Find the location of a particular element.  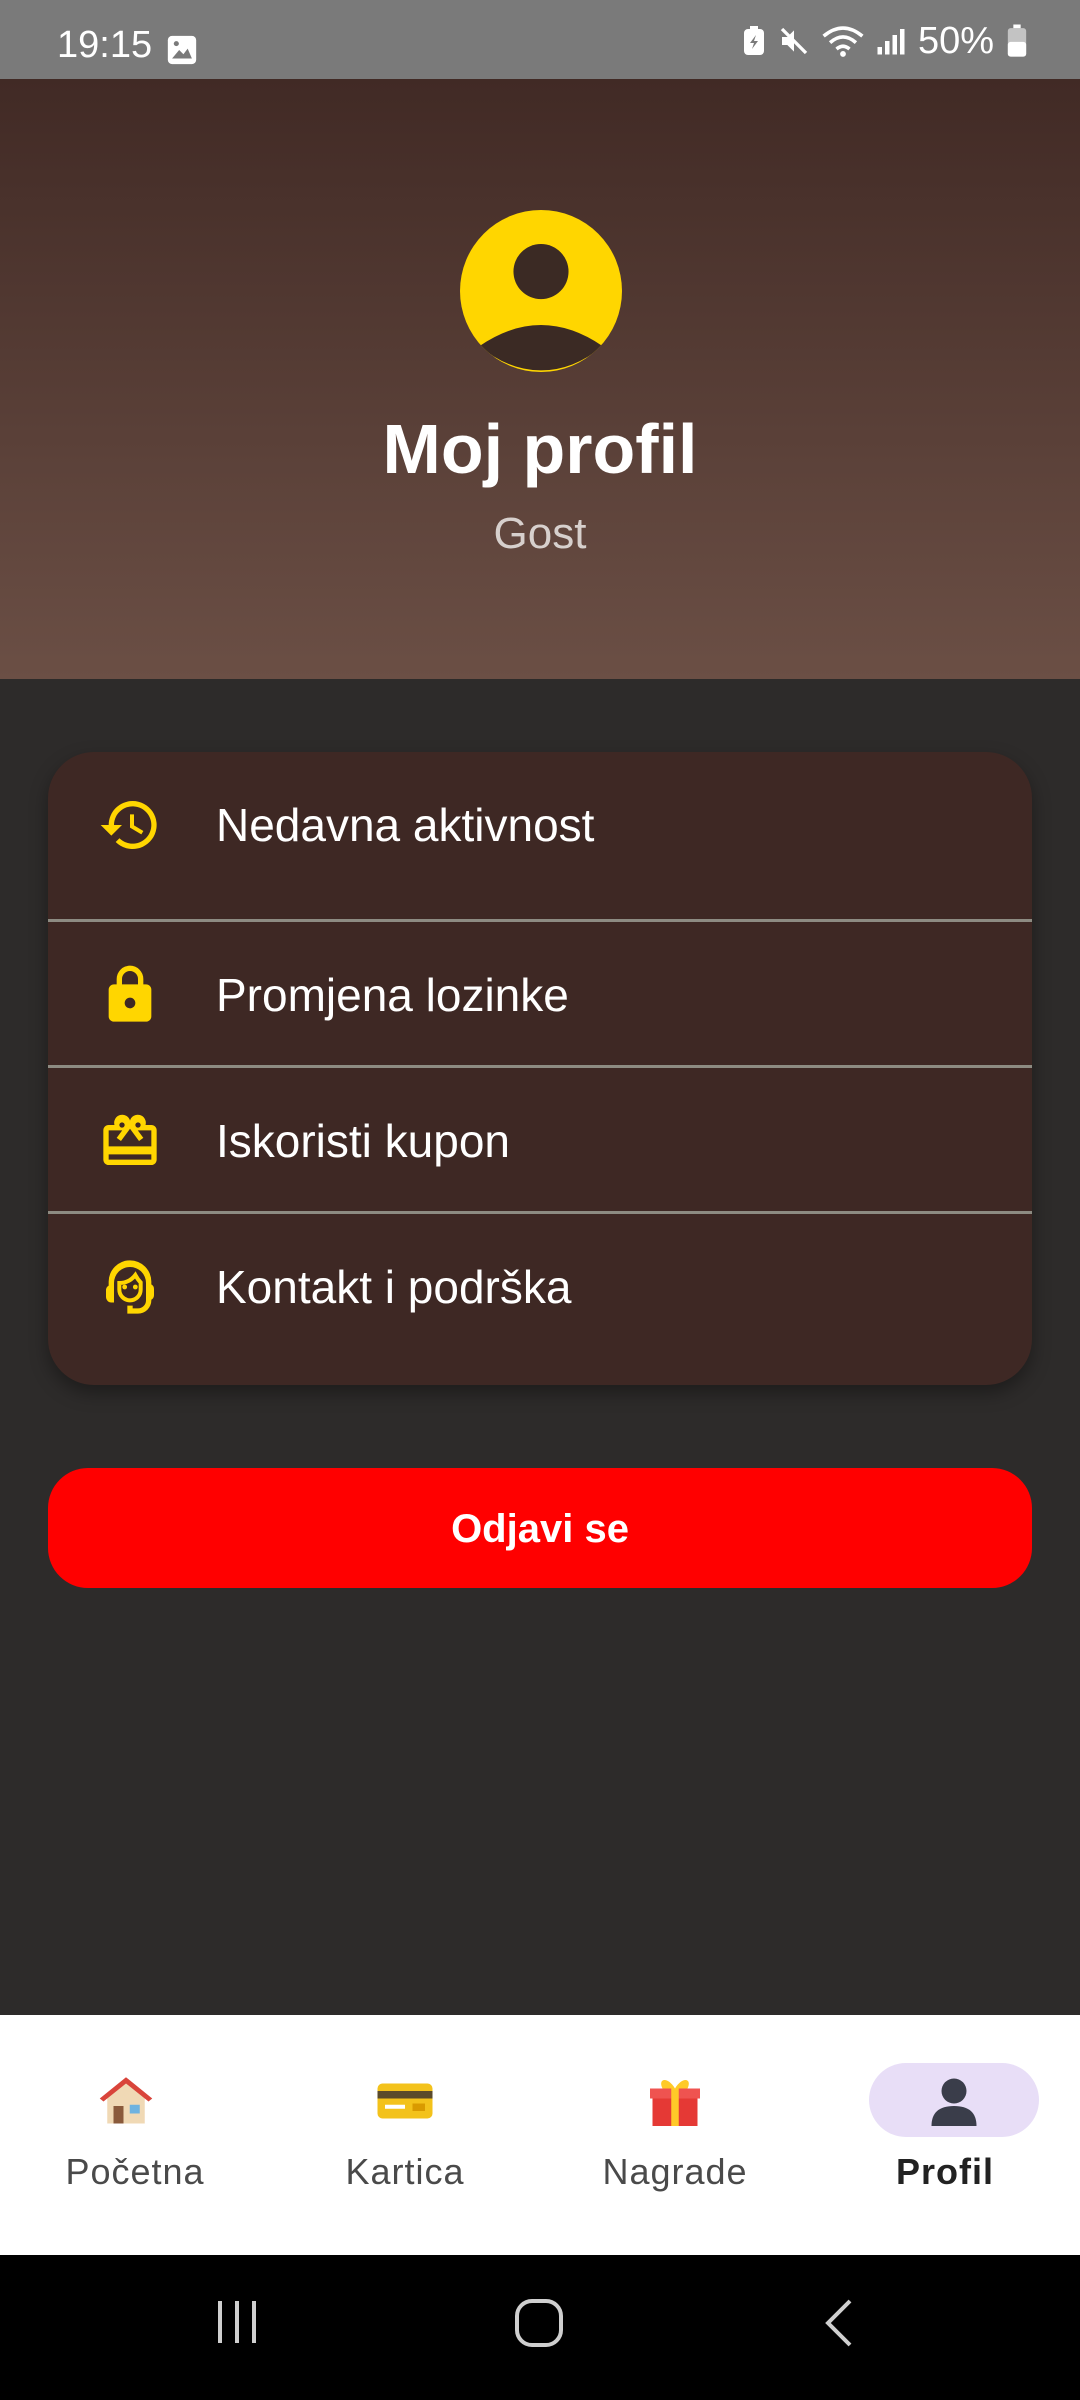

menu-item-label: Promjena lozinke is located at coordinates (392, 995).